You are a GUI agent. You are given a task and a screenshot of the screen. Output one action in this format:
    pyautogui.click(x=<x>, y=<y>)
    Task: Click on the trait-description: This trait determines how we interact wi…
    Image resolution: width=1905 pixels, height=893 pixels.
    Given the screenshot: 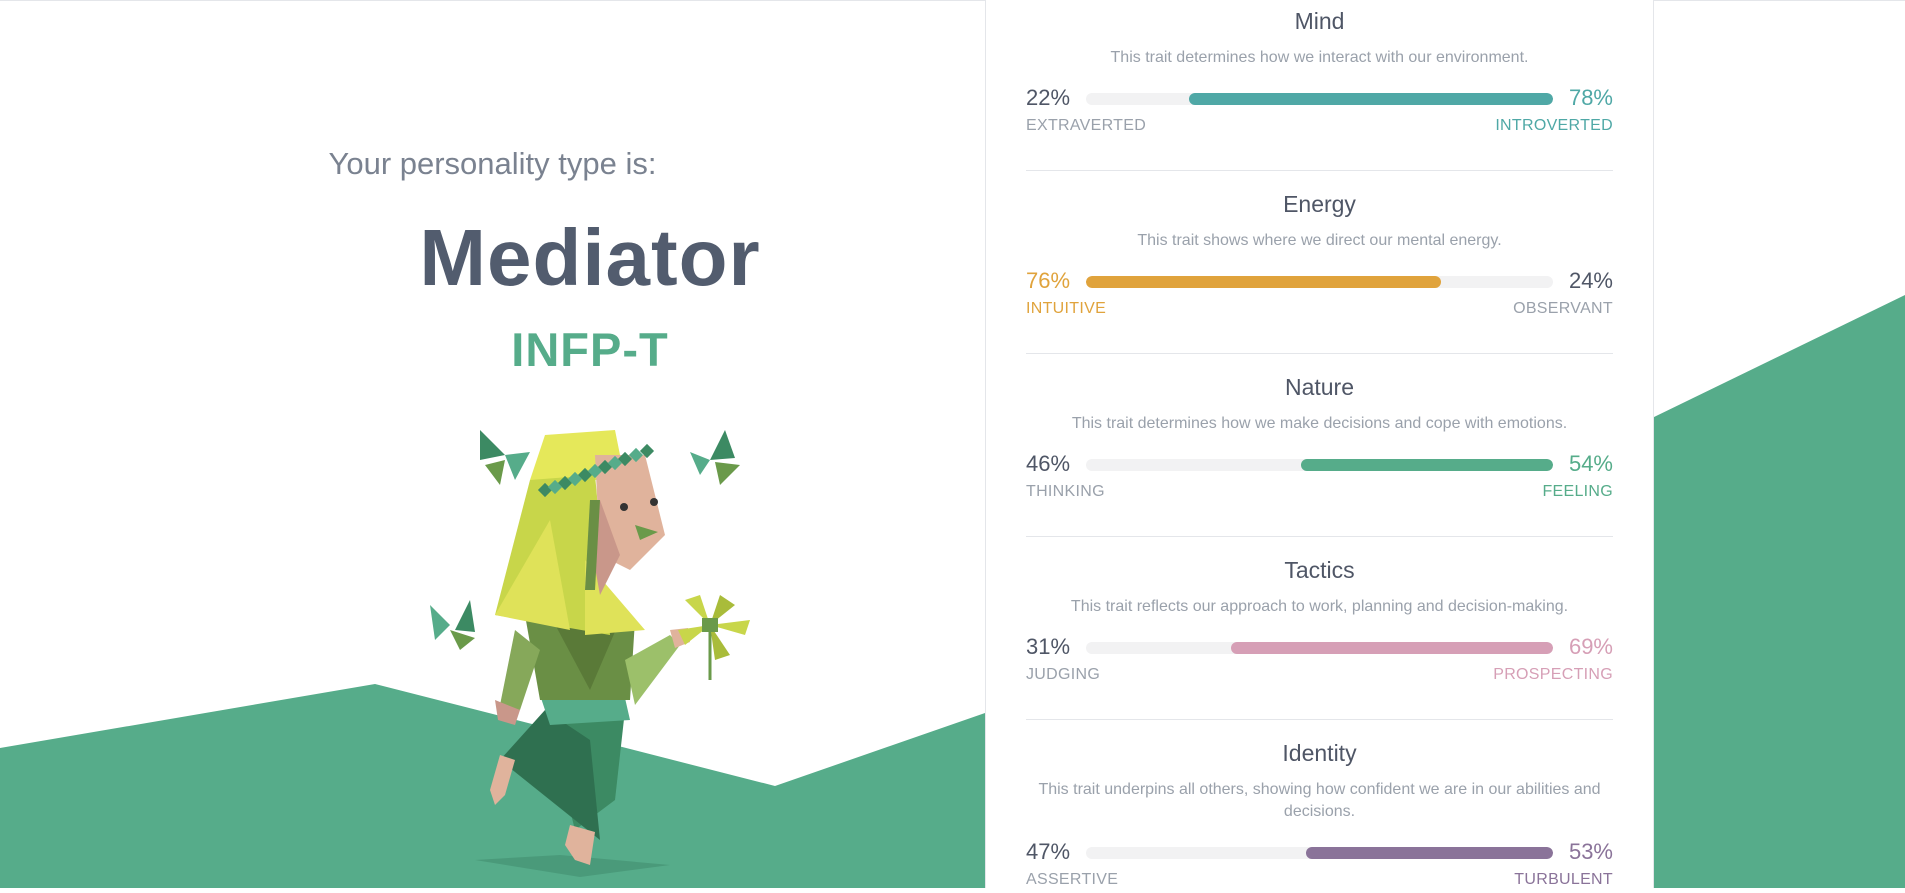 What is the action you would take?
    pyautogui.click(x=1319, y=57)
    